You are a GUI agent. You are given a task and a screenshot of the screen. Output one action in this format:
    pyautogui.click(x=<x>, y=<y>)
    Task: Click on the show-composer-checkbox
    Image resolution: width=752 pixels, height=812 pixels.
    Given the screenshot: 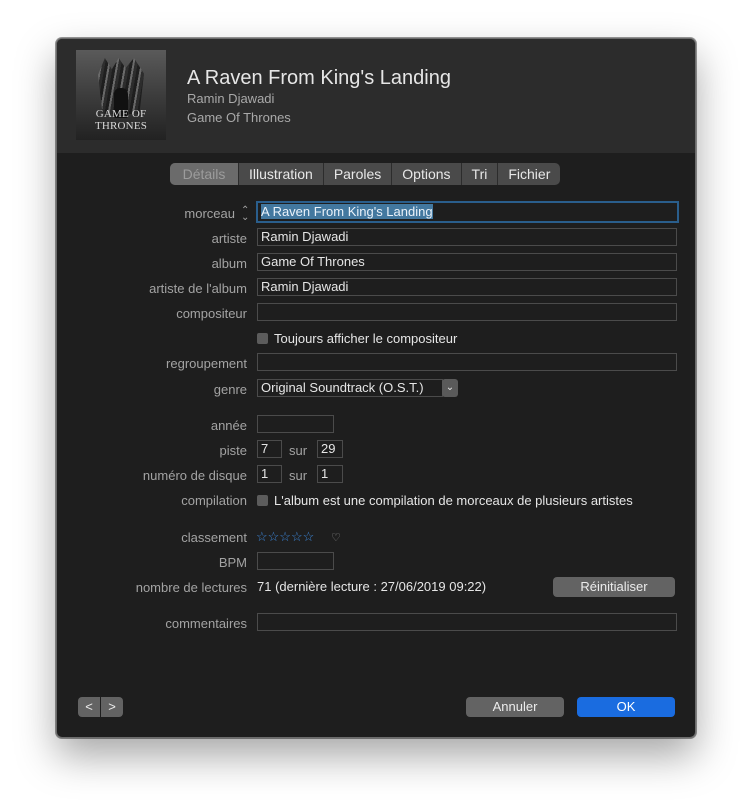 What is the action you would take?
    pyautogui.click(x=262, y=338)
    